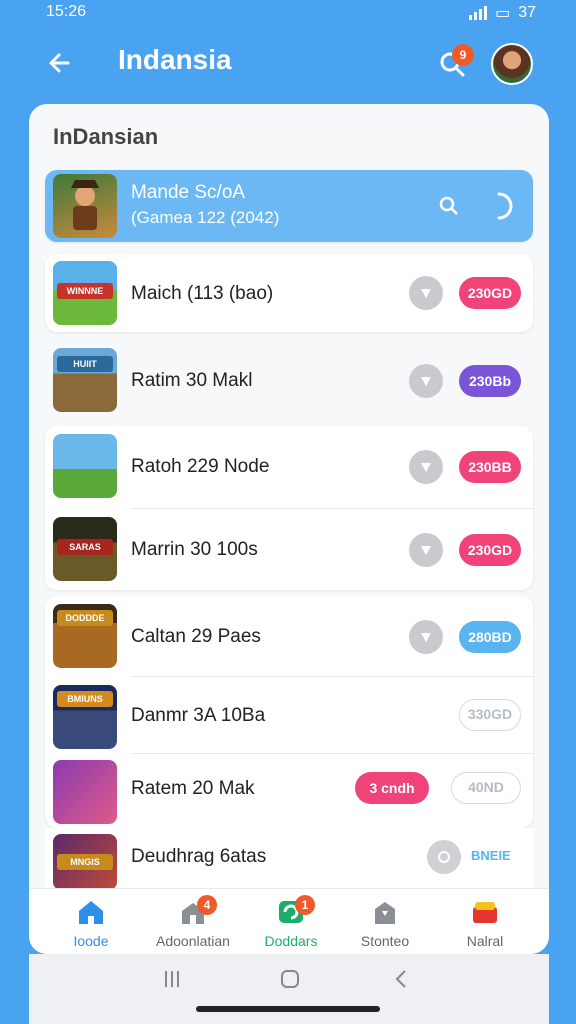 The height and width of the screenshot is (1024, 576). I want to click on notification-badge: 9, so click(463, 55).